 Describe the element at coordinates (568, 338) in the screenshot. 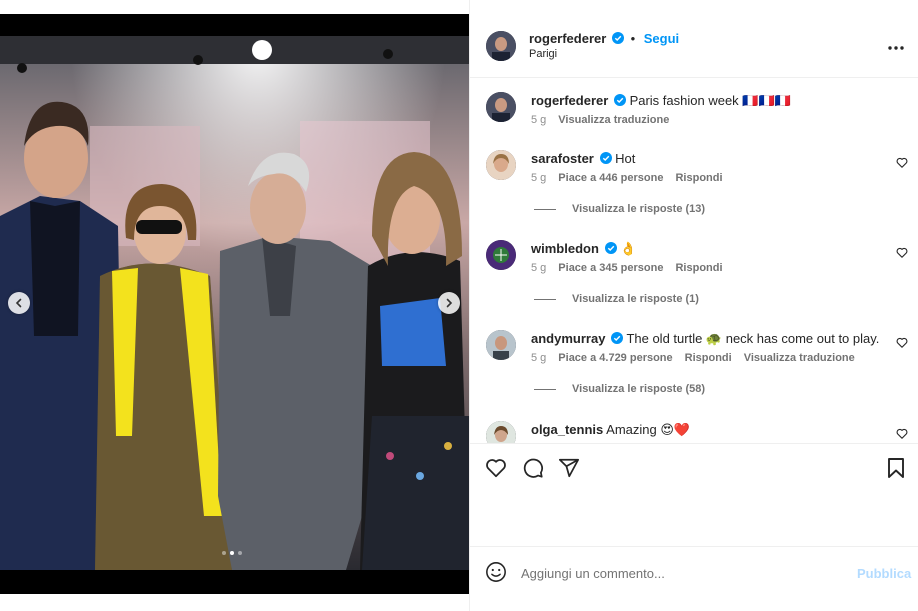

I see `comment-username: andymurray` at that location.